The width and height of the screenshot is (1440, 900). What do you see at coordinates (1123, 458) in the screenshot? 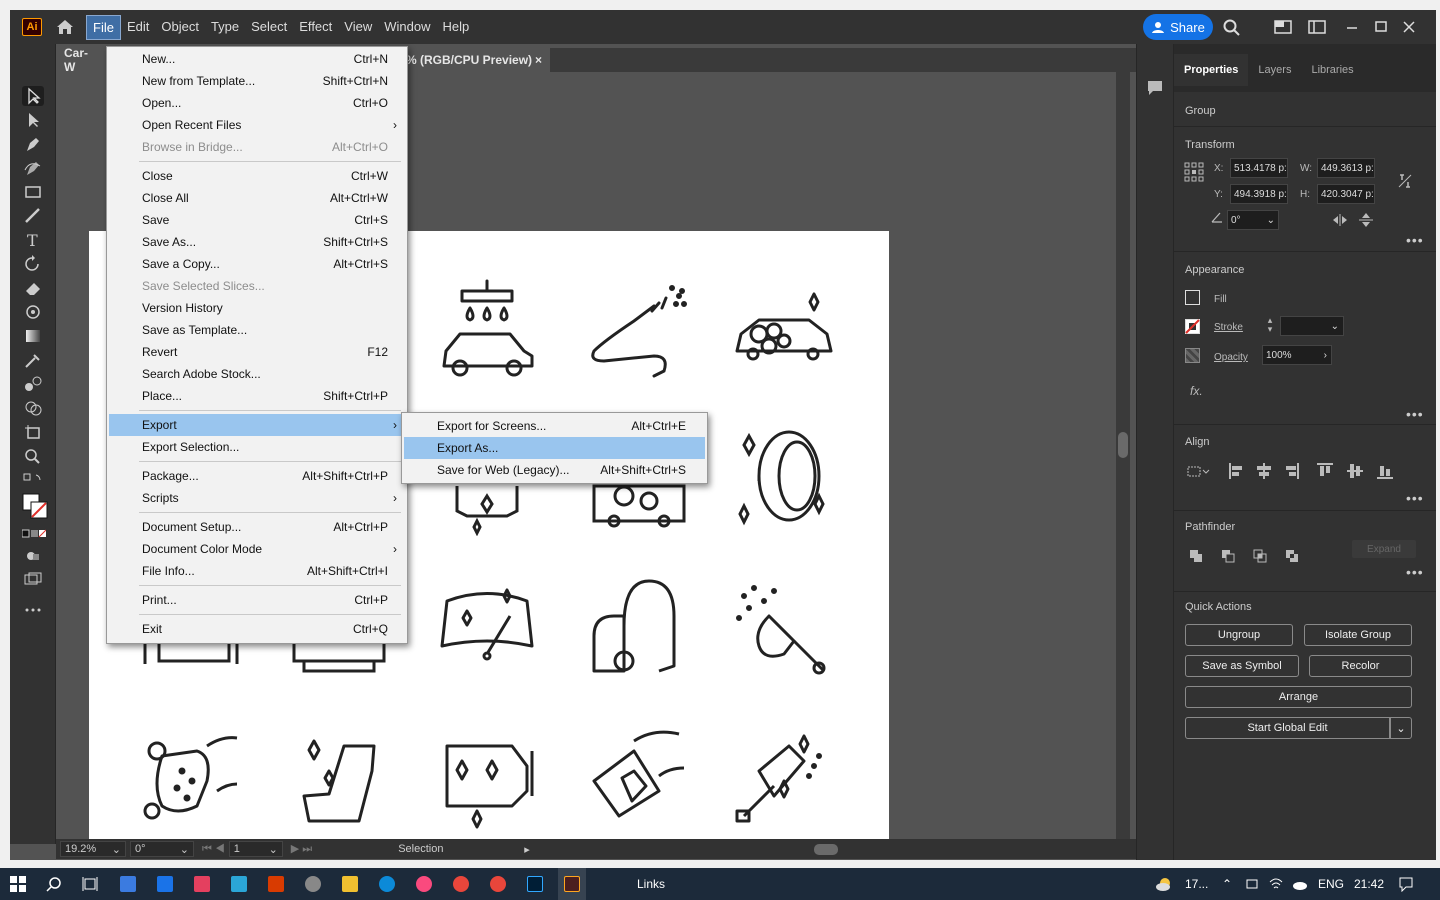
I see `vertical-scrollbar` at bounding box center [1123, 458].